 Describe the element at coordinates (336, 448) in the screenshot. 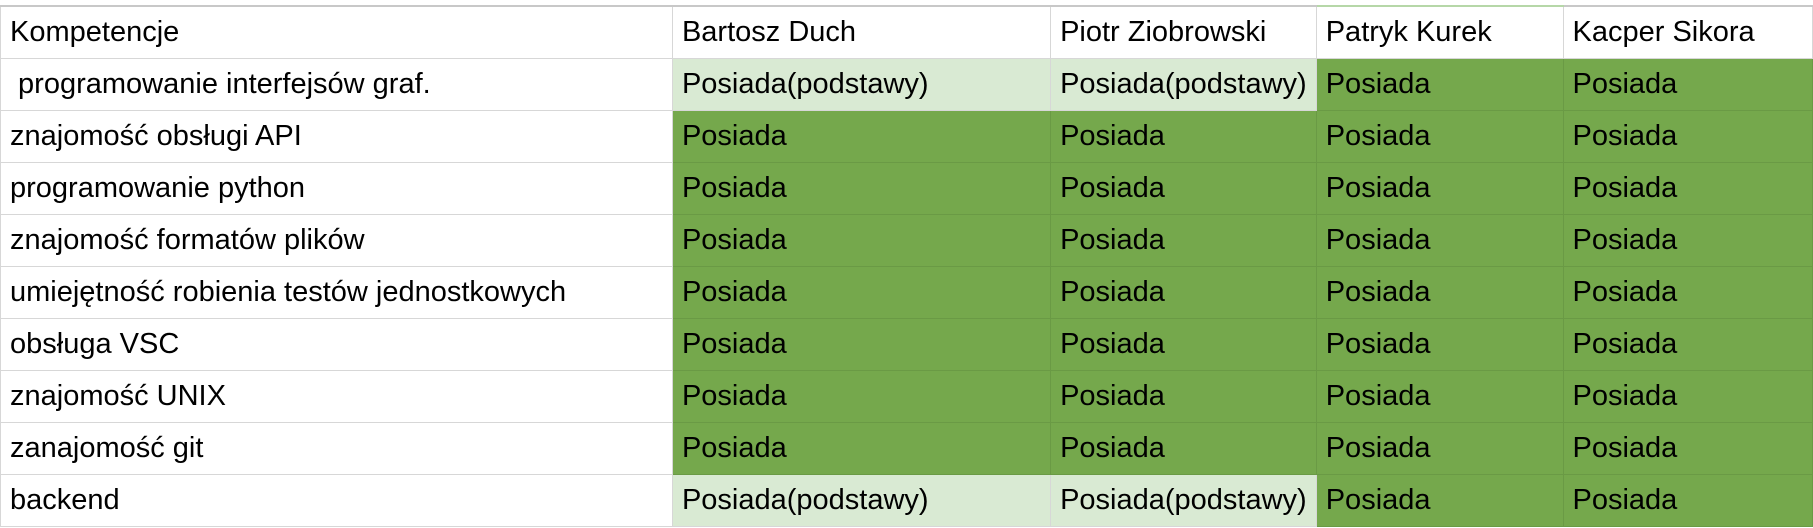

I see `skill-cell: zanajomość git` at that location.